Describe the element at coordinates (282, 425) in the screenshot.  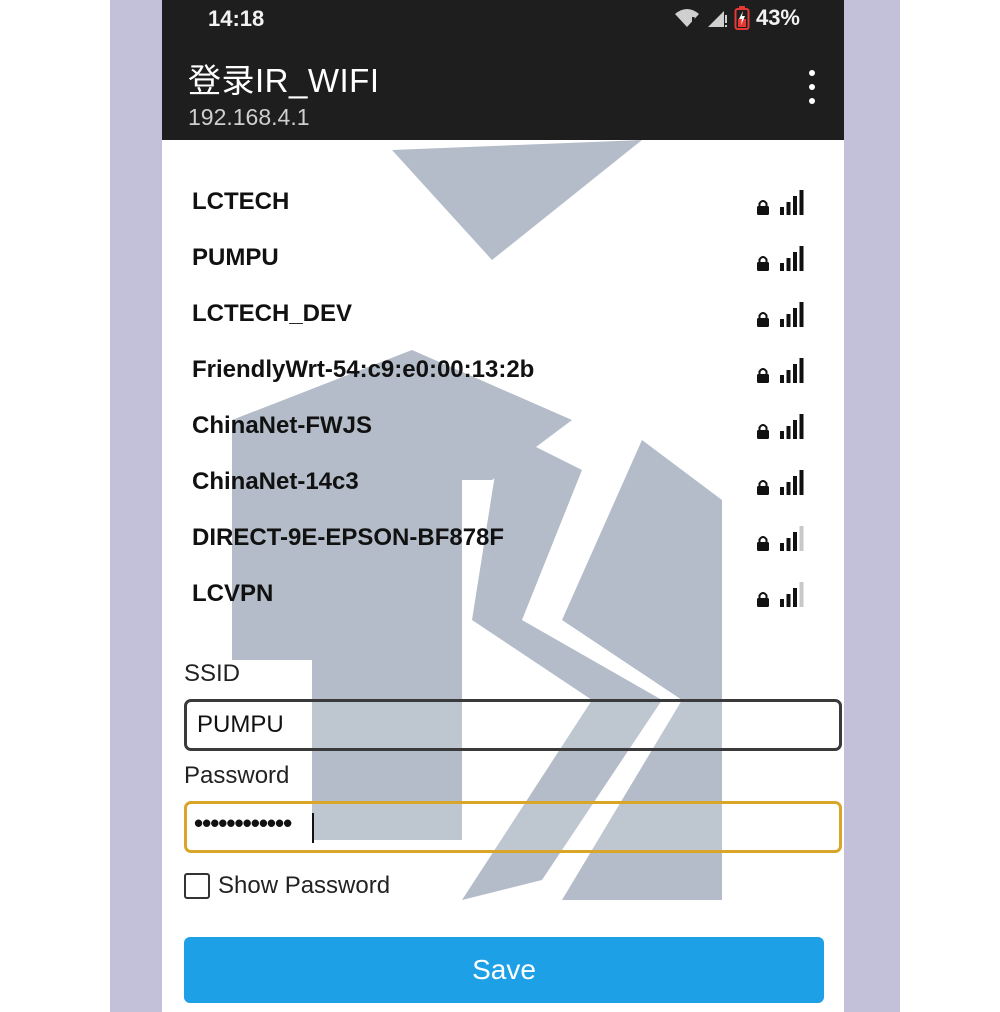
I see `network-ssid: ChinaNet-FWJS` at that location.